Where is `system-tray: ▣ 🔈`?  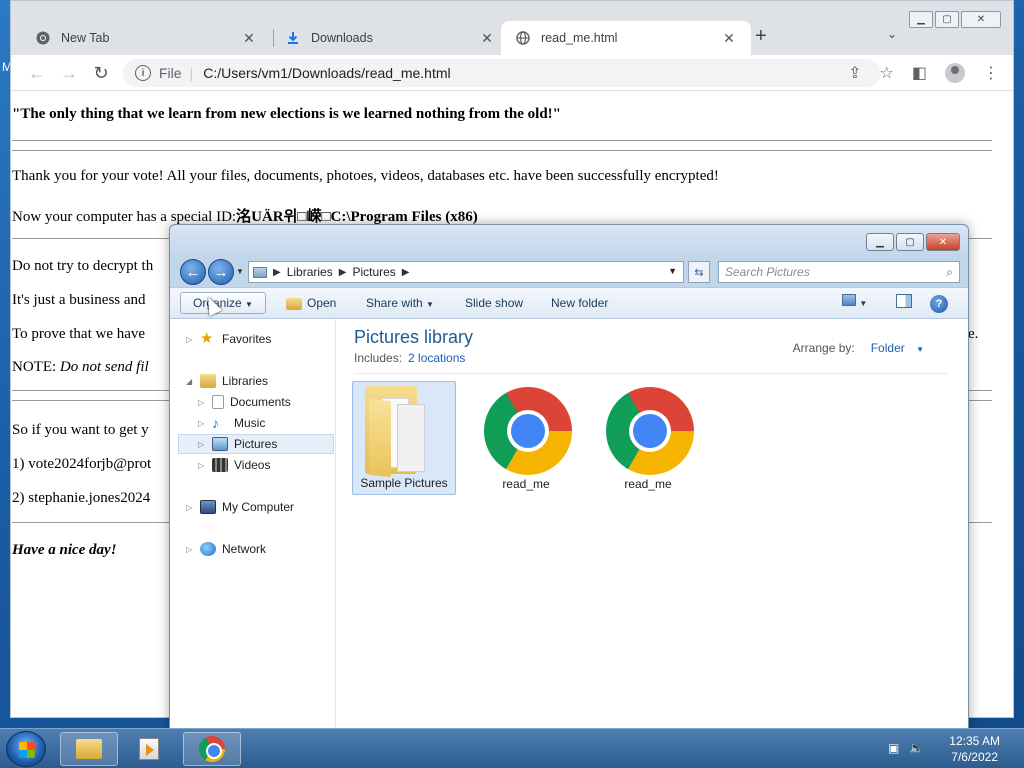
system-tray: ▣ 🔈 is located at coordinates (906, 748).